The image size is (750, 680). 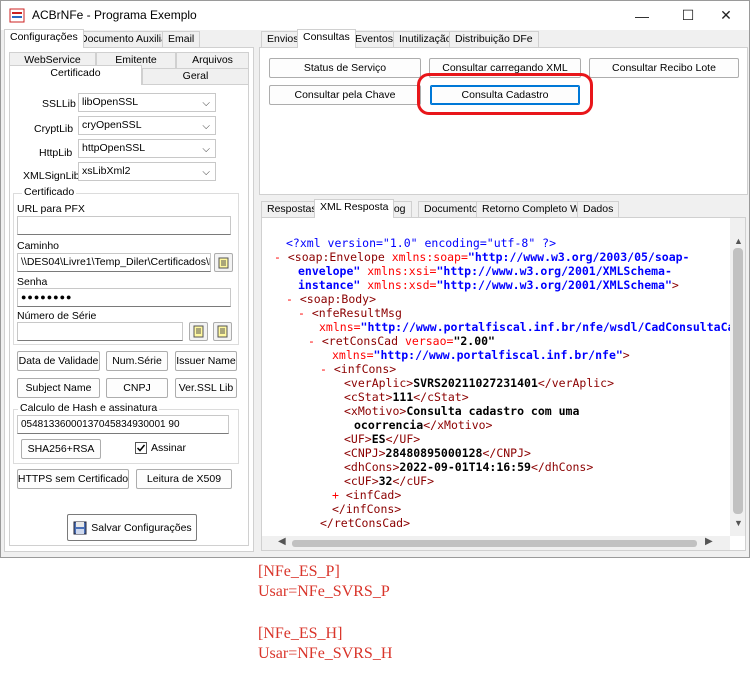 I want to click on scroll-left-icon: ◀, so click(x=282, y=541).